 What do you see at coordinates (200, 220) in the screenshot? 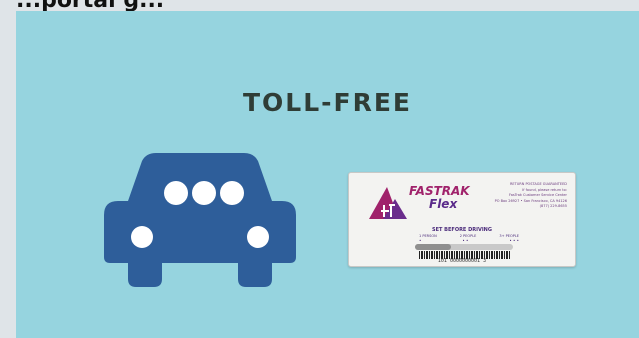
I see `car-icon` at bounding box center [200, 220].